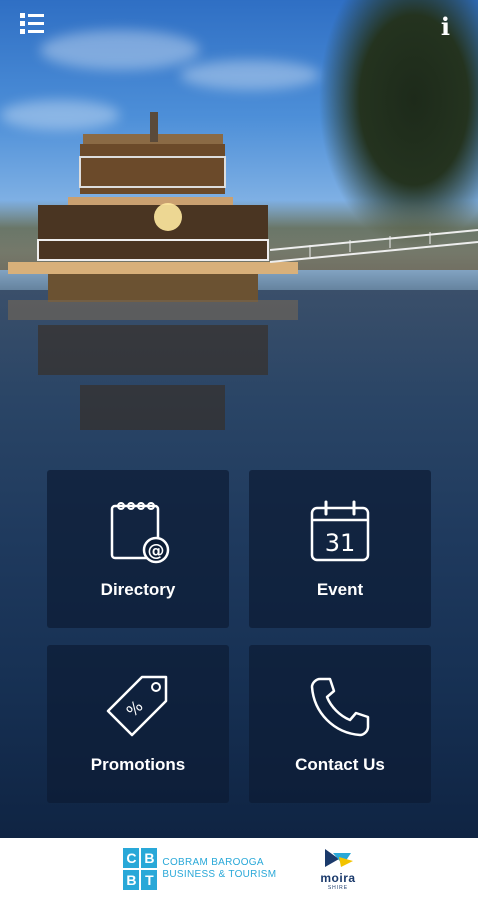  Describe the element at coordinates (374, 246) in the screenshot. I see `jetty-bridge` at that location.